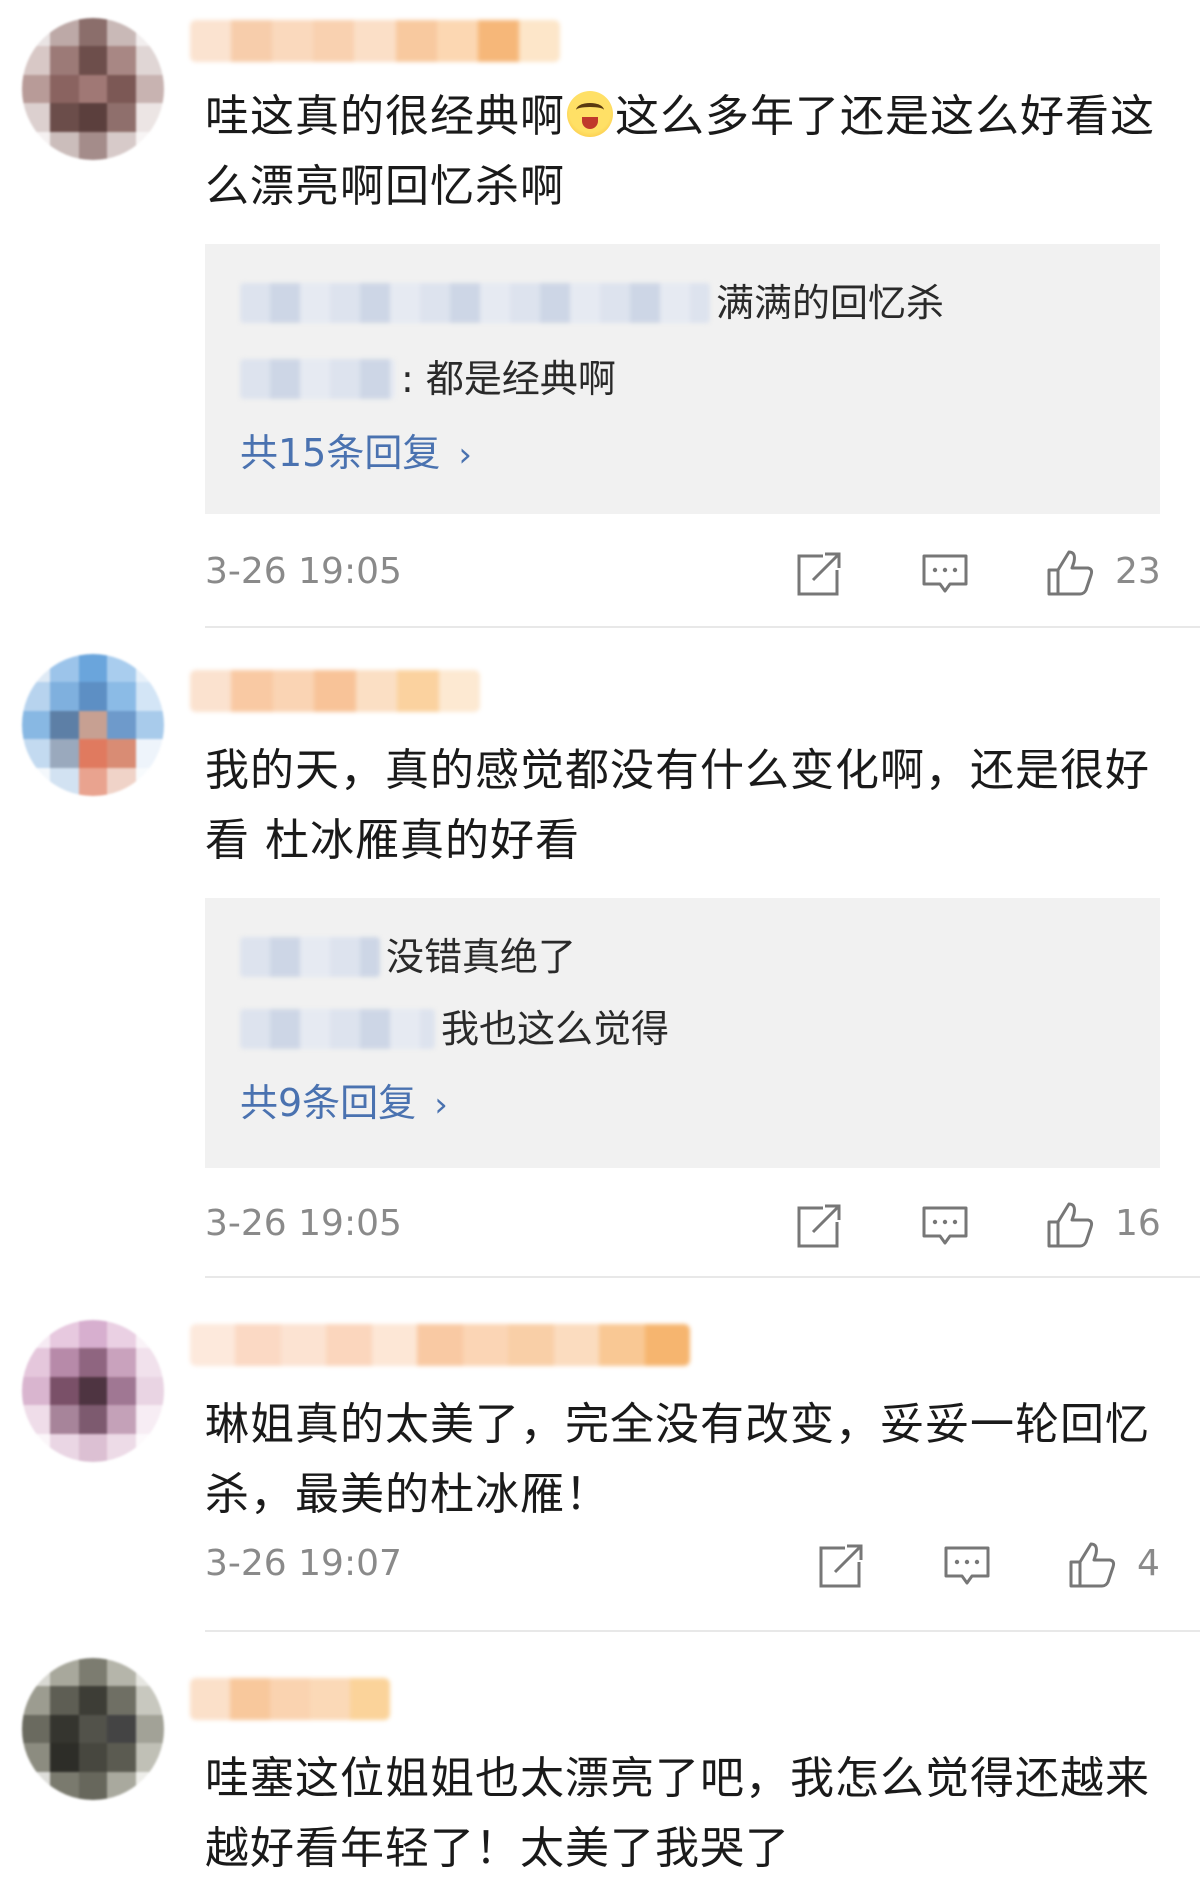  Describe the element at coordinates (677, 805) in the screenshot. I see `comment-text: 我的天，真的感觉都没有什么变化啊，还是很好看 杜冰雁真的好看` at that location.